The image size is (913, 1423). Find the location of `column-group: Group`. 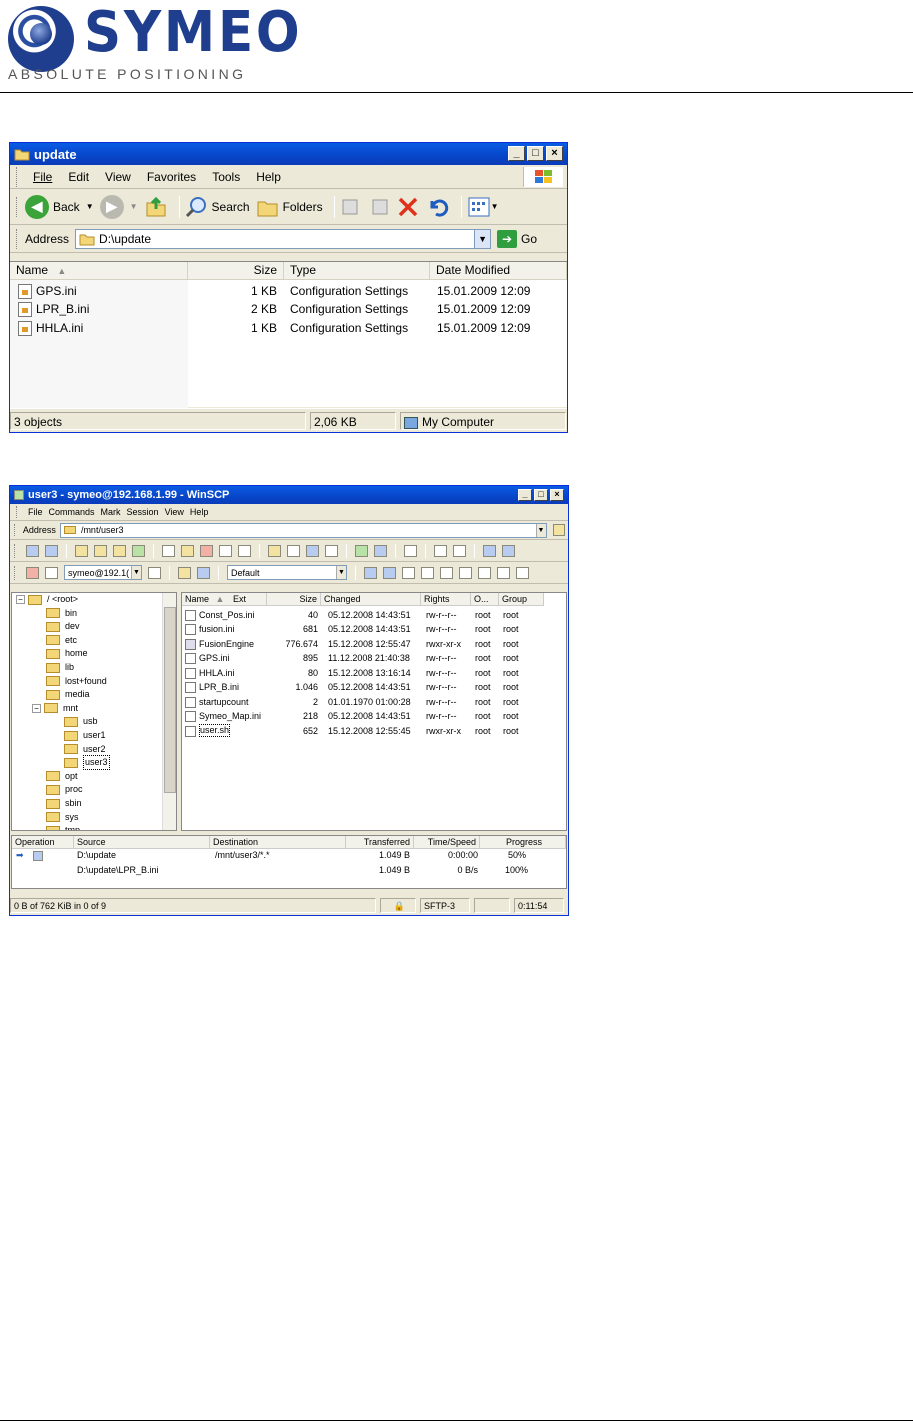

column-group: Group is located at coordinates (521, 599).